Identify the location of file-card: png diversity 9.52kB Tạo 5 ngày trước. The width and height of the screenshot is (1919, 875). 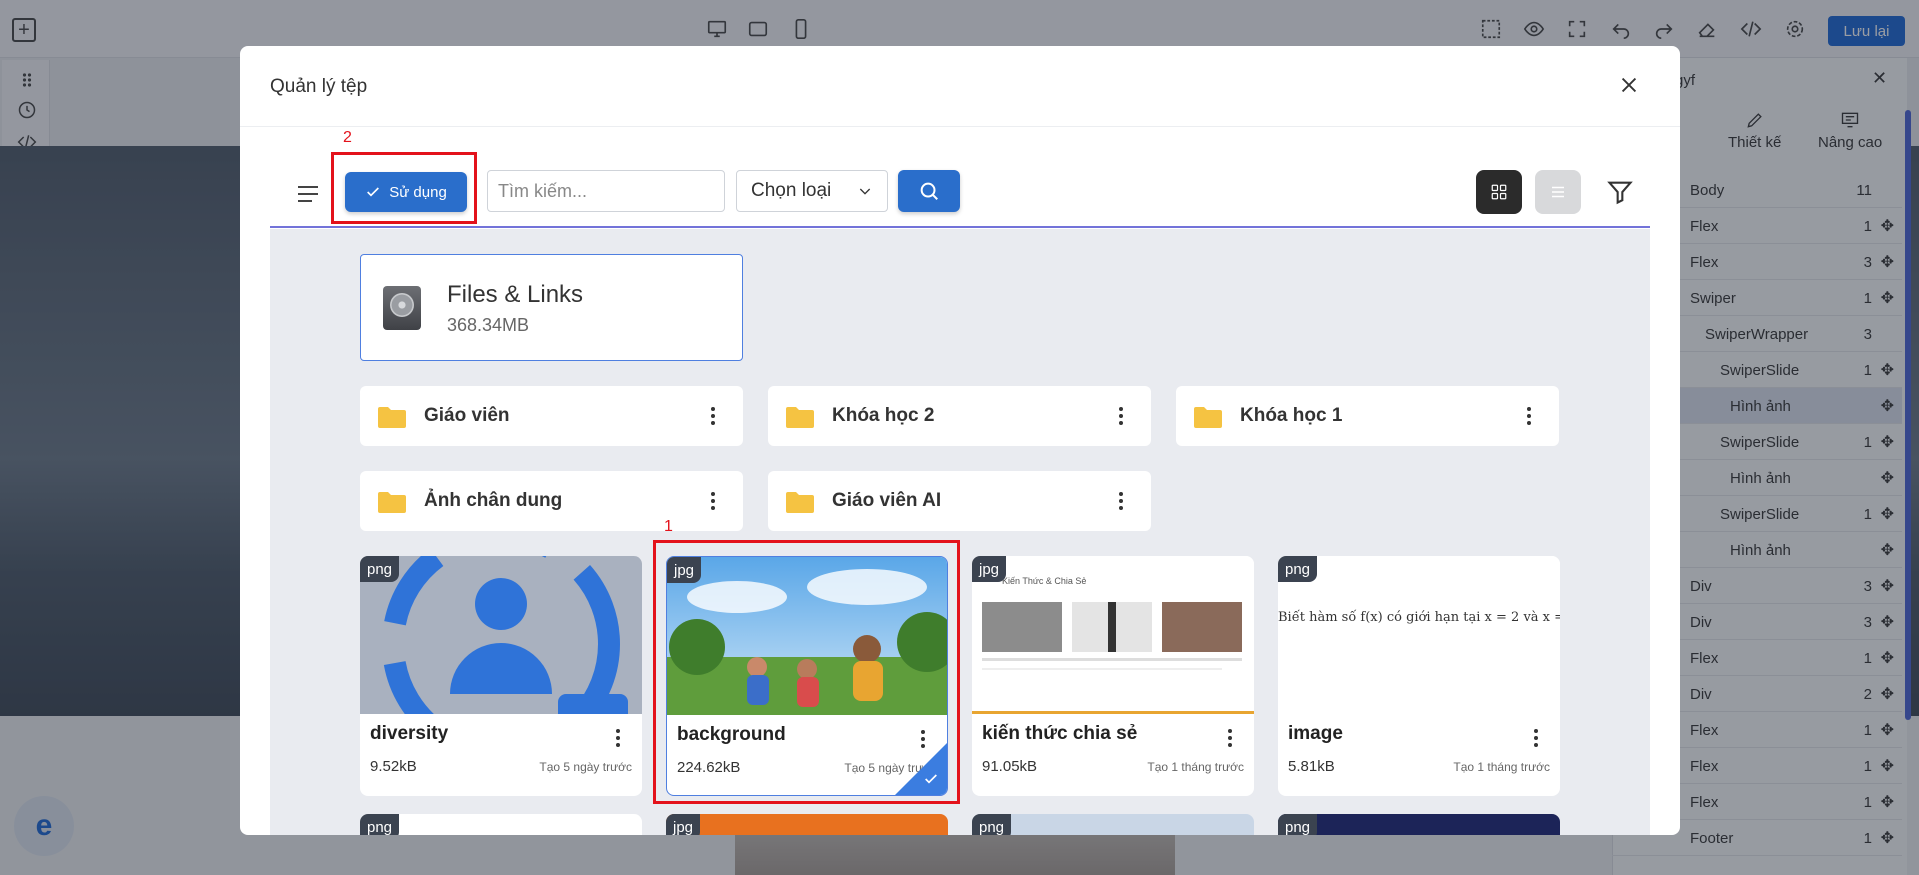
(501, 676).